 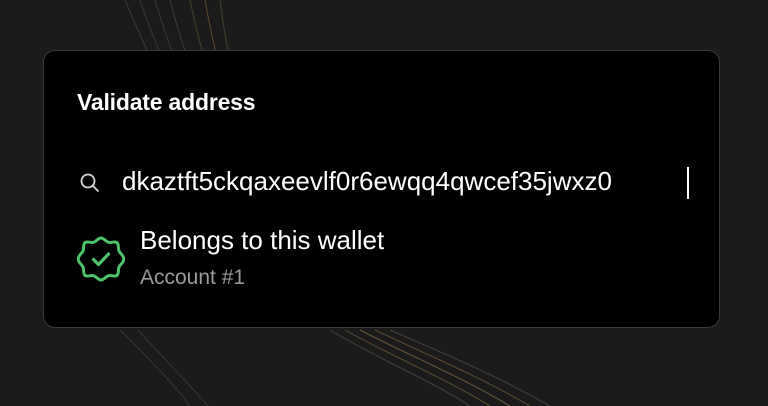 What do you see at coordinates (262, 240) in the screenshot?
I see `validation-status: Belongs to this wallet` at bounding box center [262, 240].